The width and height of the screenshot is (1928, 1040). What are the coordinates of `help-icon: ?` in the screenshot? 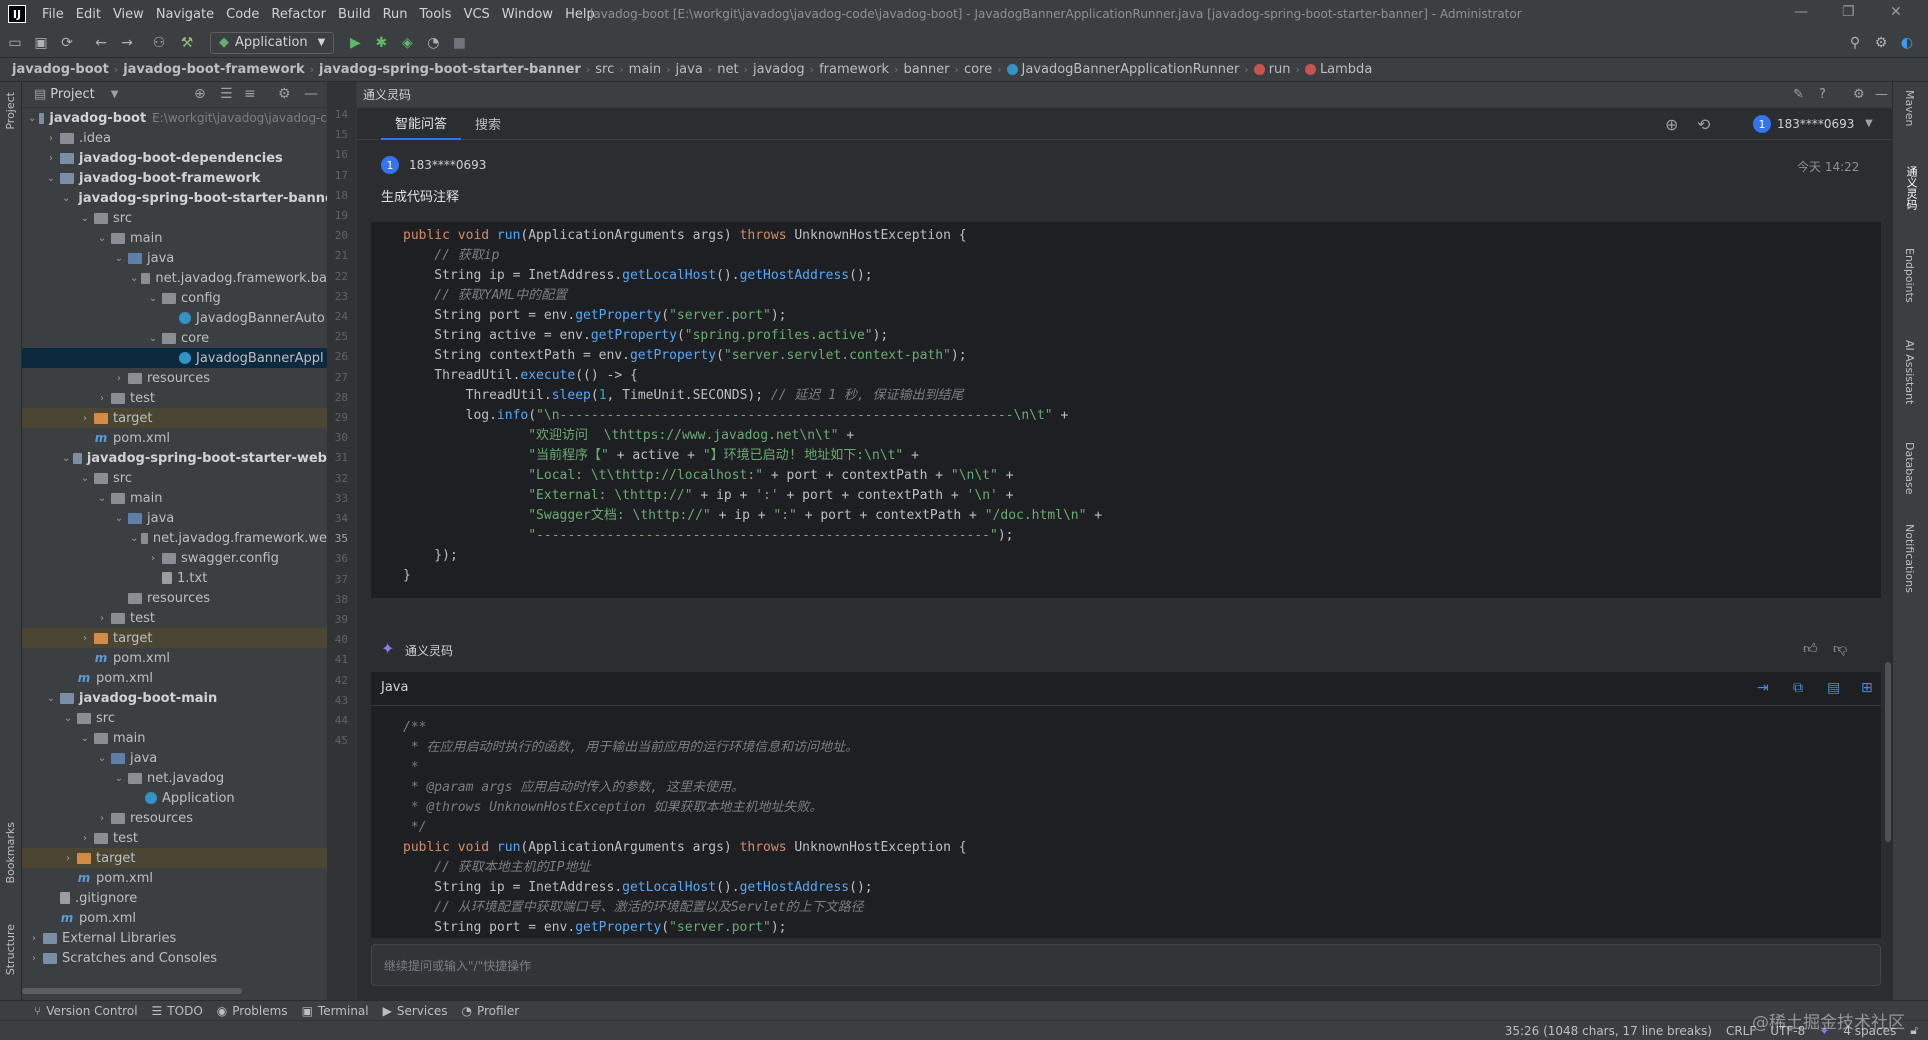 It's located at (1822, 94).